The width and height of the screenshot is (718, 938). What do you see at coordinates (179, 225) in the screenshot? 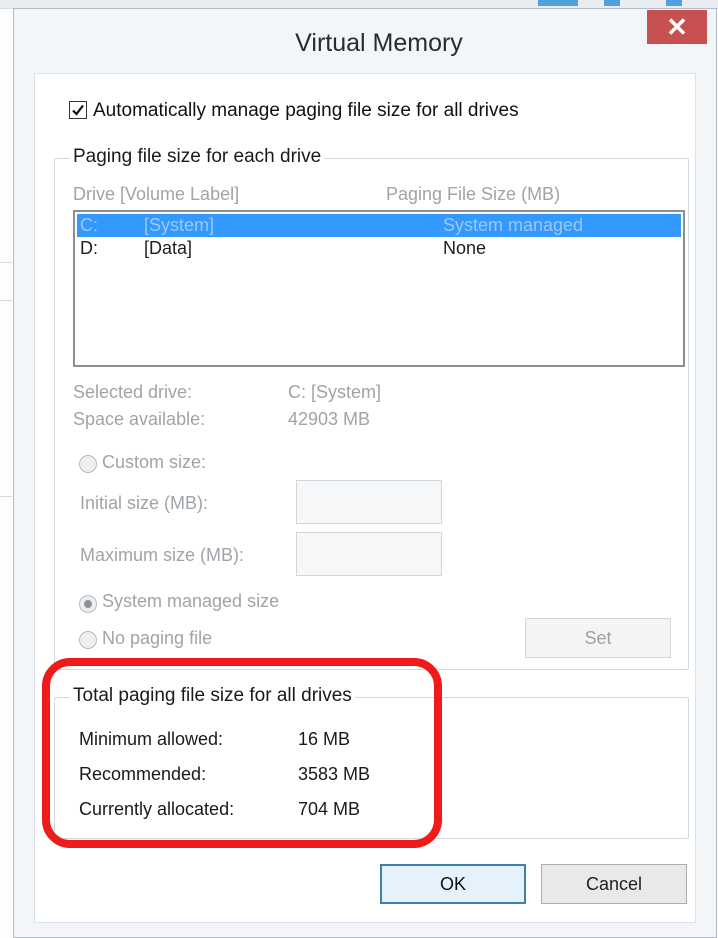
I see `drive-volume-label: [System]` at bounding box center [179, 225].